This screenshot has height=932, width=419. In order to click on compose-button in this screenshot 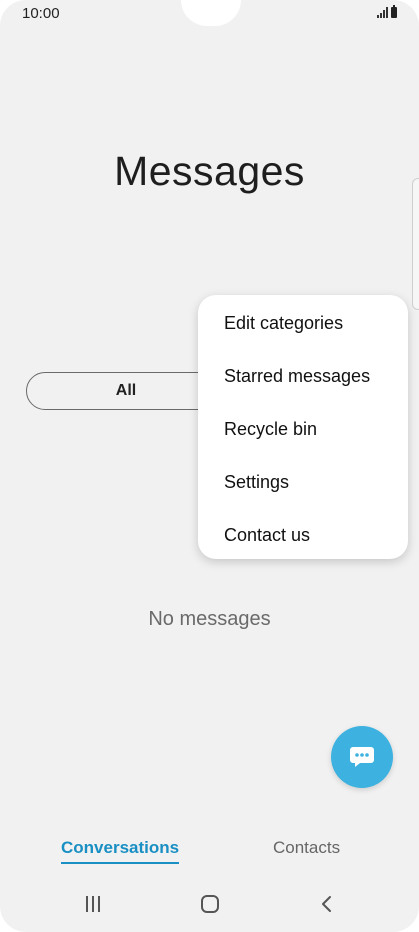, I will do `click(362, 757)`.